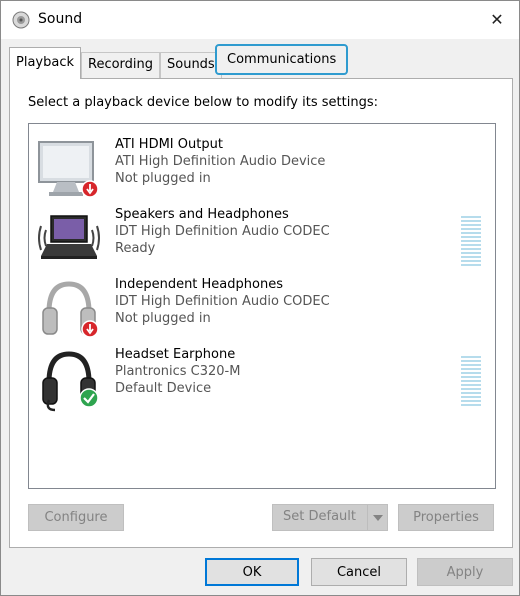  I want to click on tab-recording: Recording, so click(121, 65).